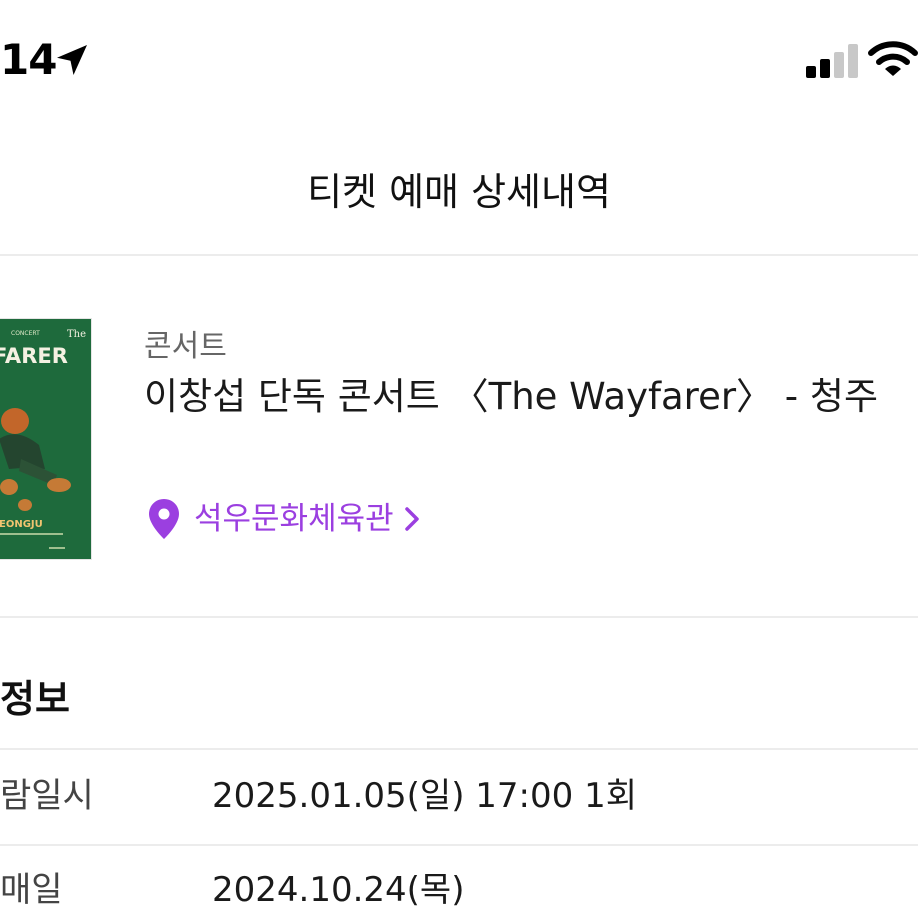 Image resolution: width=918 pixels, height=918 pixels. What do you see at coordinates (832, 61) in the screenshot?
I see `cellular-signal-icon` at bounding box center [832, 61].